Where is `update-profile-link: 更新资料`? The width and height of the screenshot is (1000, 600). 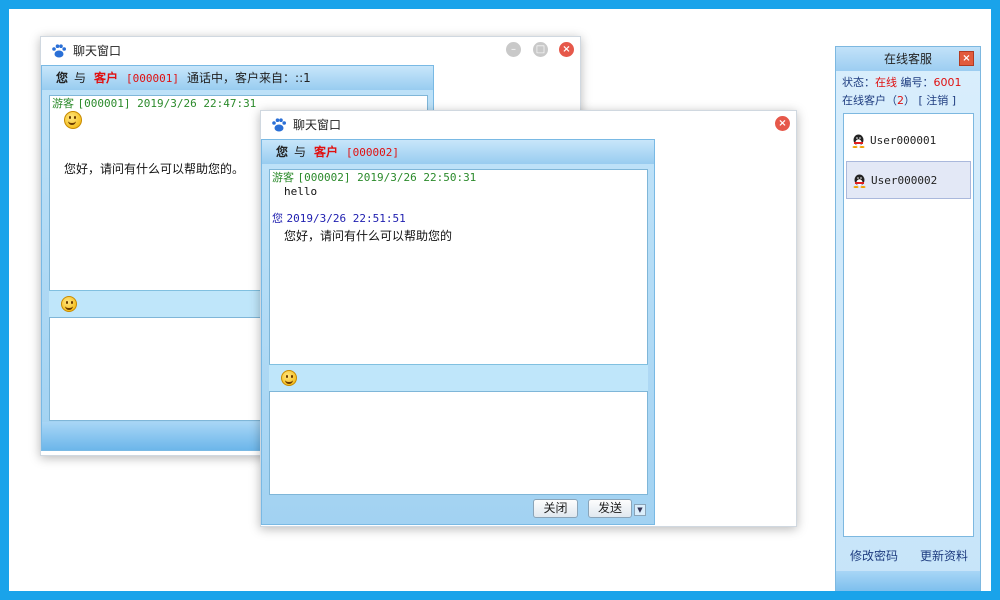 update-profile-link: 更新资料 is located at coordinates (944, 555).